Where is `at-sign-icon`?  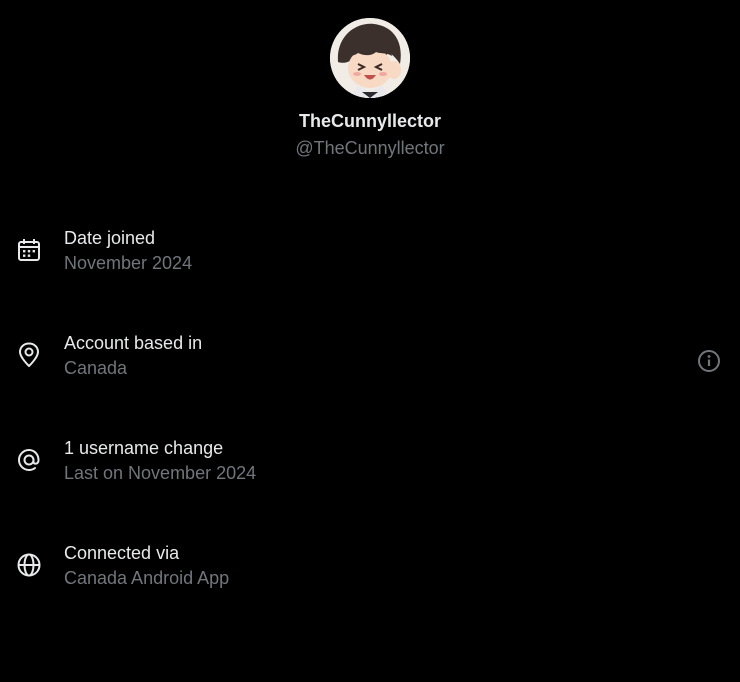 at-sign-icon is located at coordinates (29, 460).